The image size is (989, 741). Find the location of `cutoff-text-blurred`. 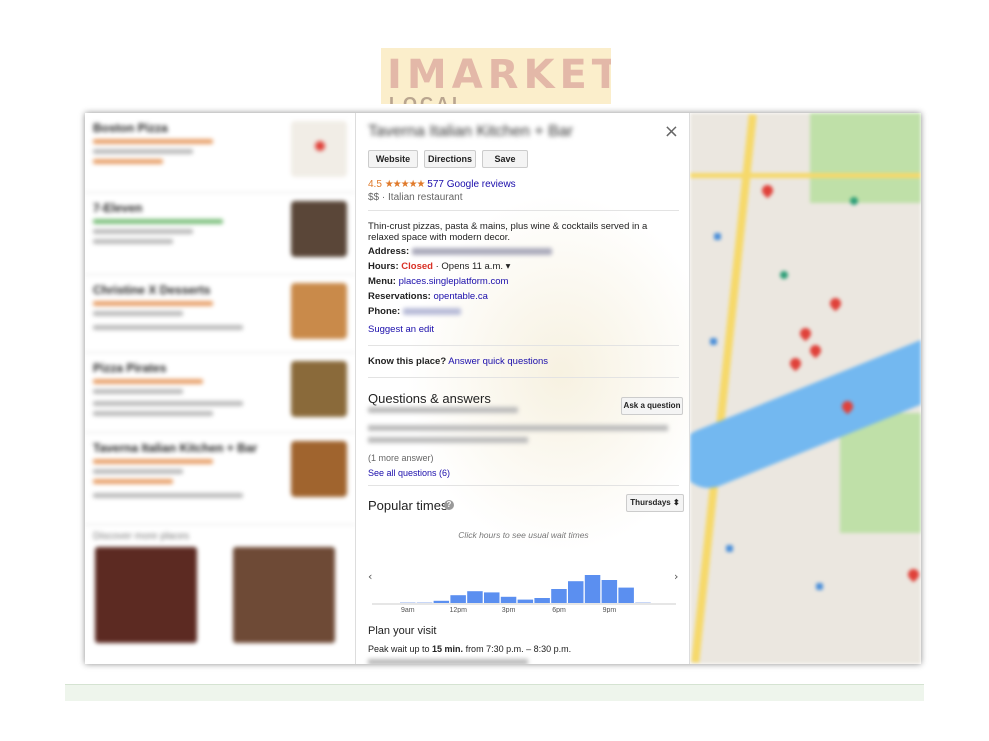

cutoff-text-blurred is located at coordinates (448, 661).